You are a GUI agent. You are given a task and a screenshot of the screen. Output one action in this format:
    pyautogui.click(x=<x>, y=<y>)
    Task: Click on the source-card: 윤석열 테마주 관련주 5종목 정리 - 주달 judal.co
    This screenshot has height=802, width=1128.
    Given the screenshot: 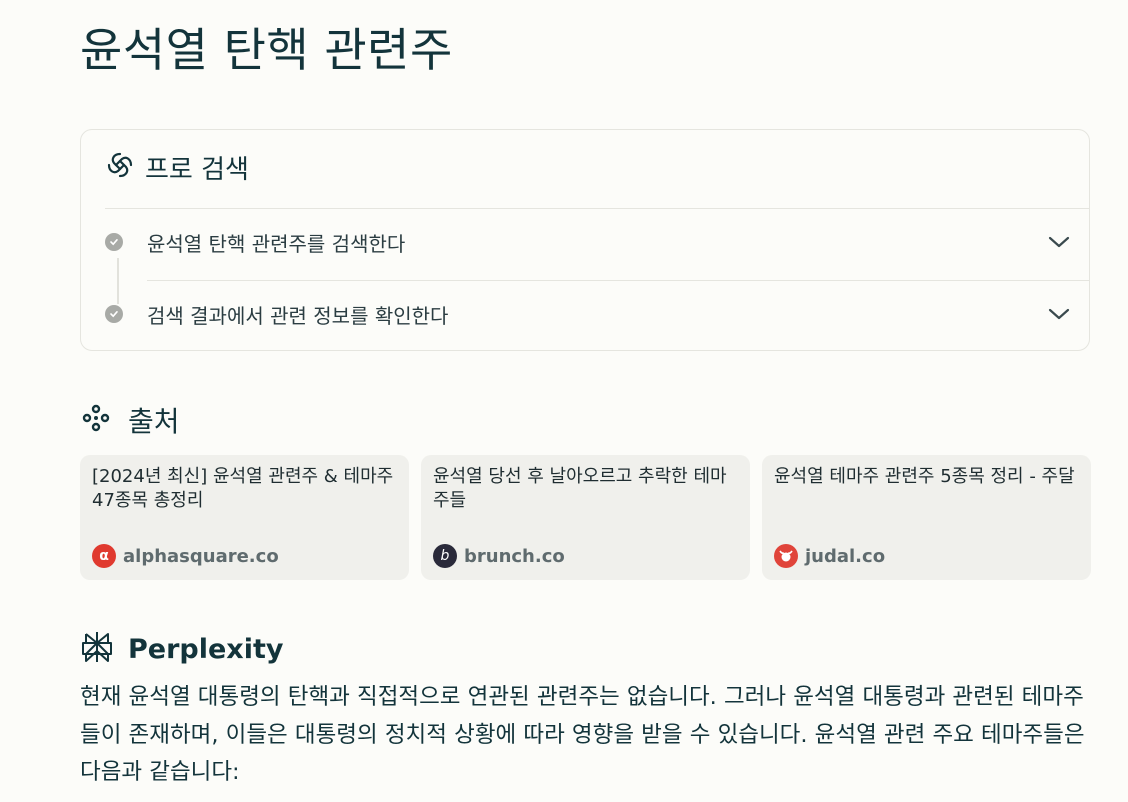 What is the action you would take?
    pyautogui.click(x=926, y=517)
    